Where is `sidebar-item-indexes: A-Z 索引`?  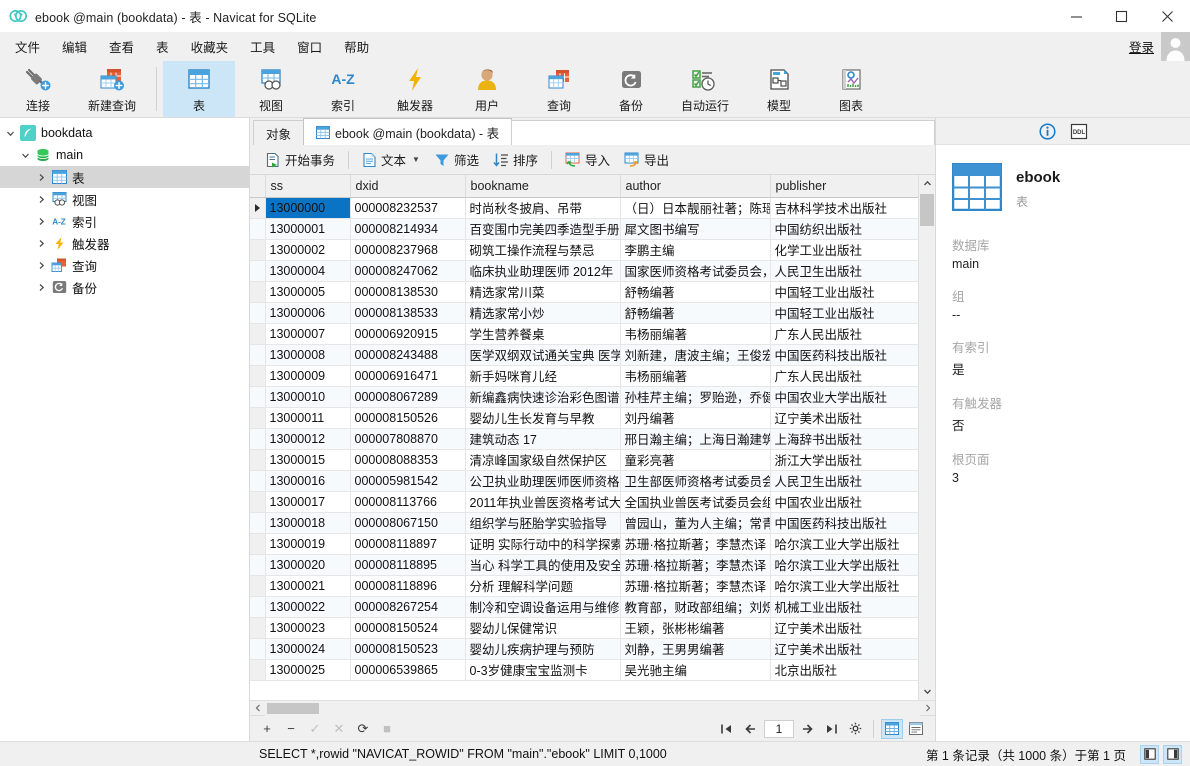
sidebar-item-indexes: A-Z 索引 is located at coordinates (124, 221).